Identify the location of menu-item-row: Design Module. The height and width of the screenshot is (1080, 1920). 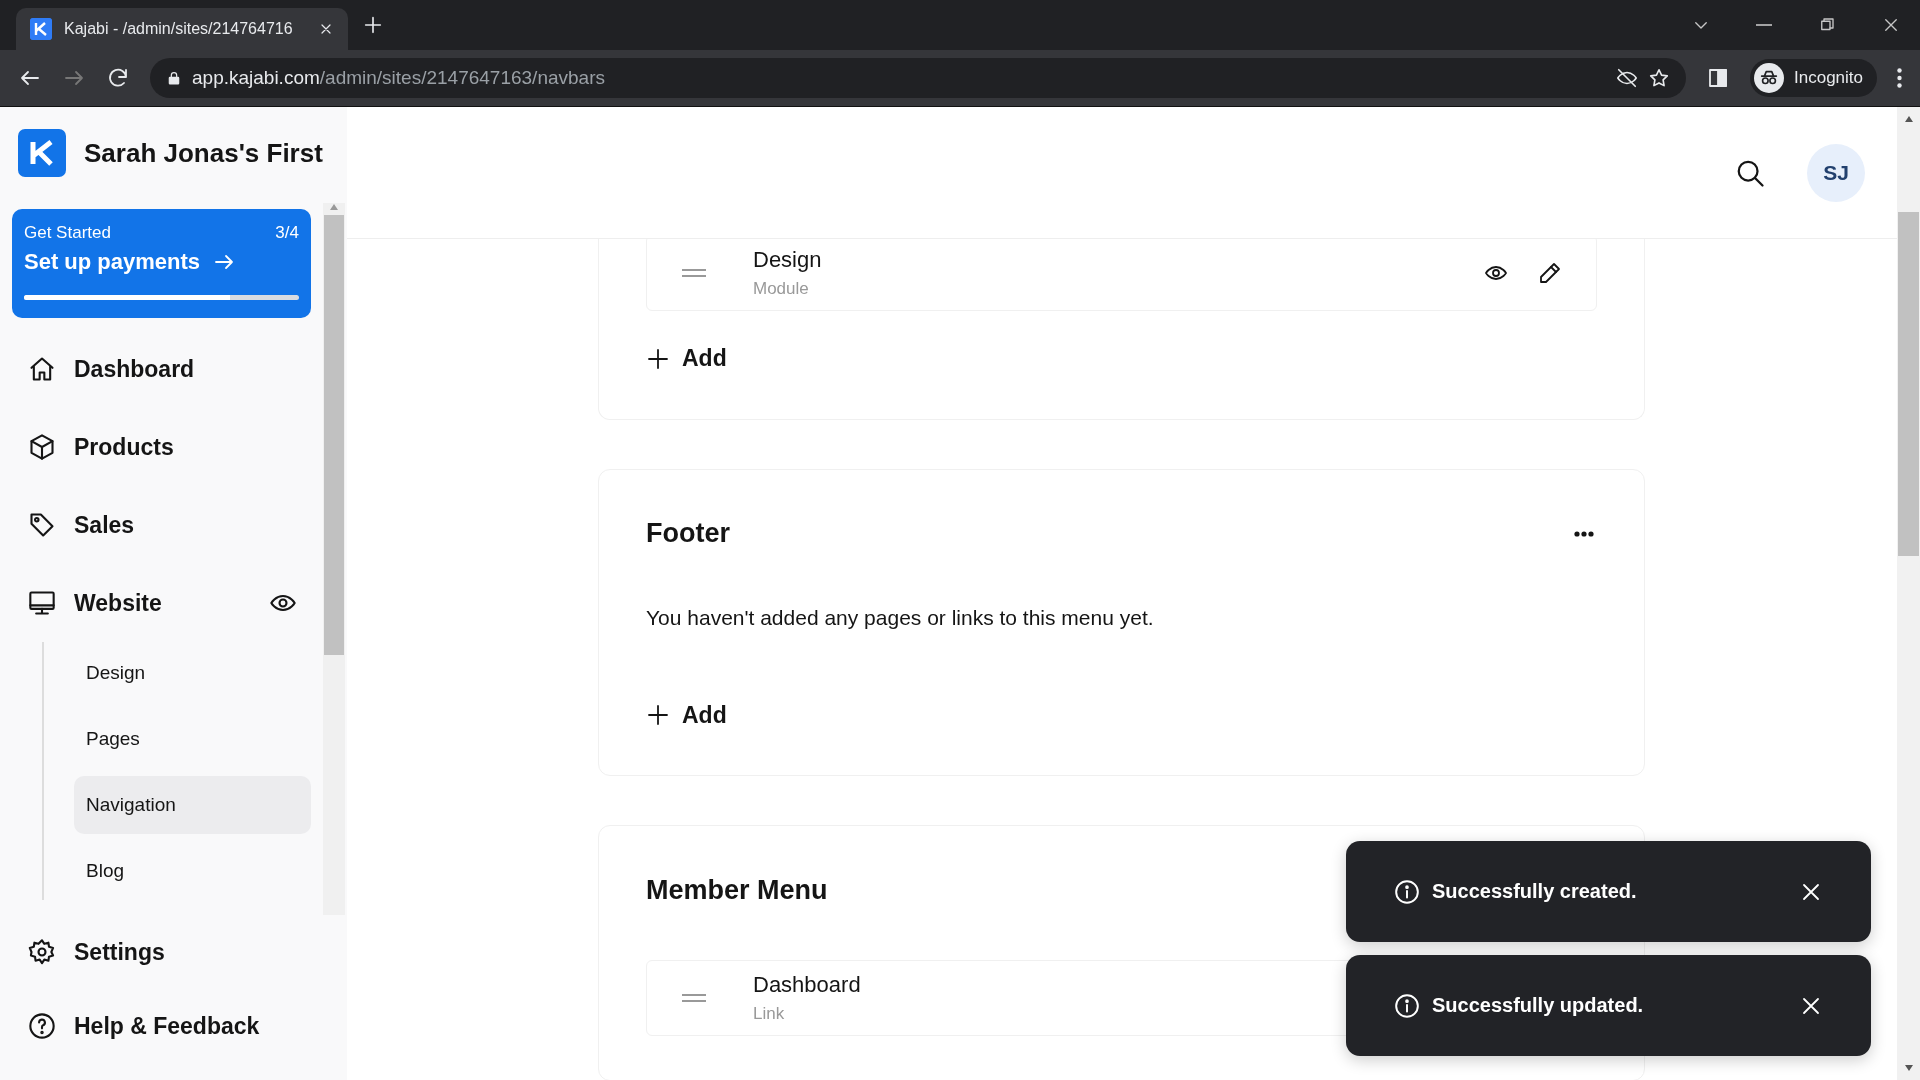
(1121, 275).